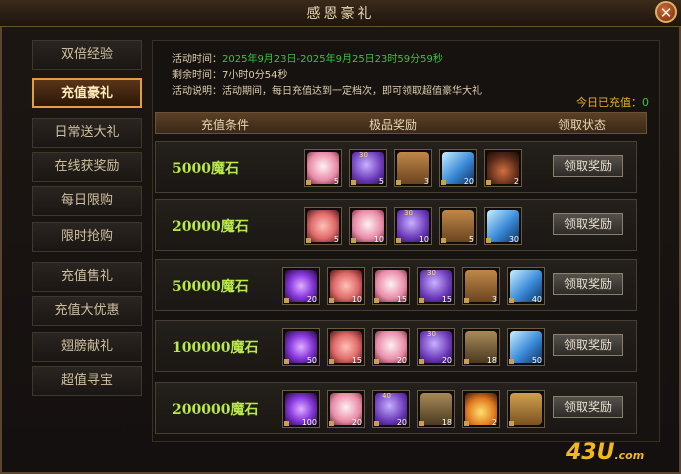 Image resolution: width=681 pixels, height=474 pixels. Describe the element at coordinates (87, 167) in the screenshot. I see `sidebar-item: 在线获奖励` at that location.